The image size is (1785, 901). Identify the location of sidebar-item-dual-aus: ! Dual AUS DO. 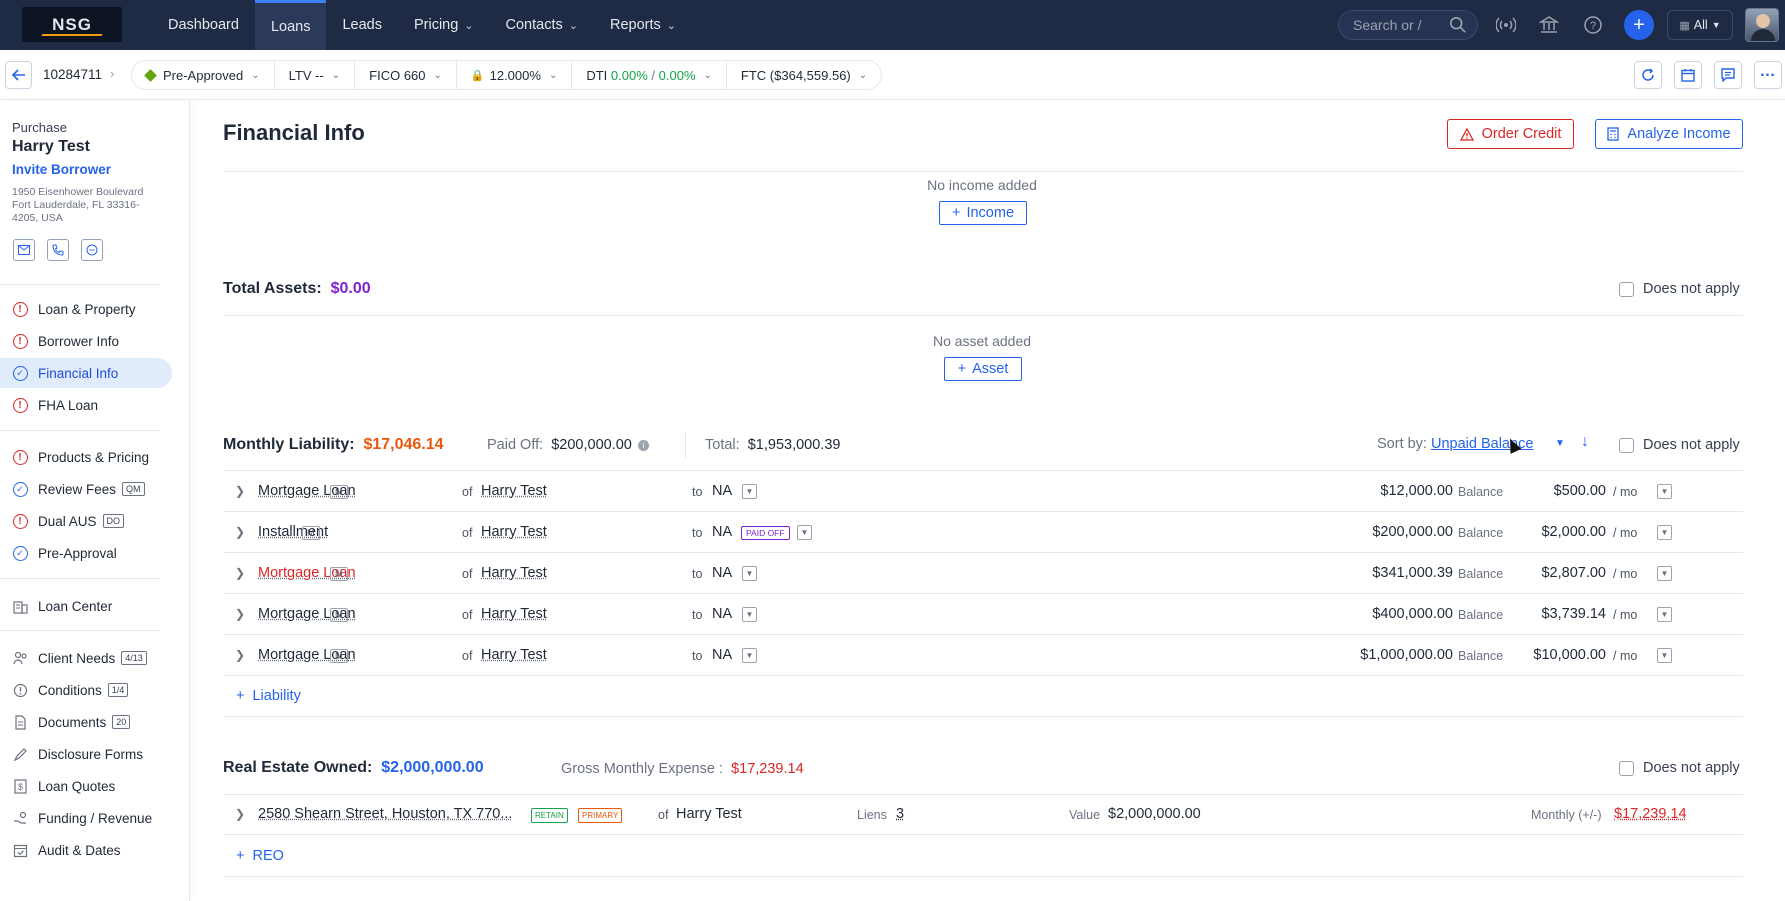
(86, 521).